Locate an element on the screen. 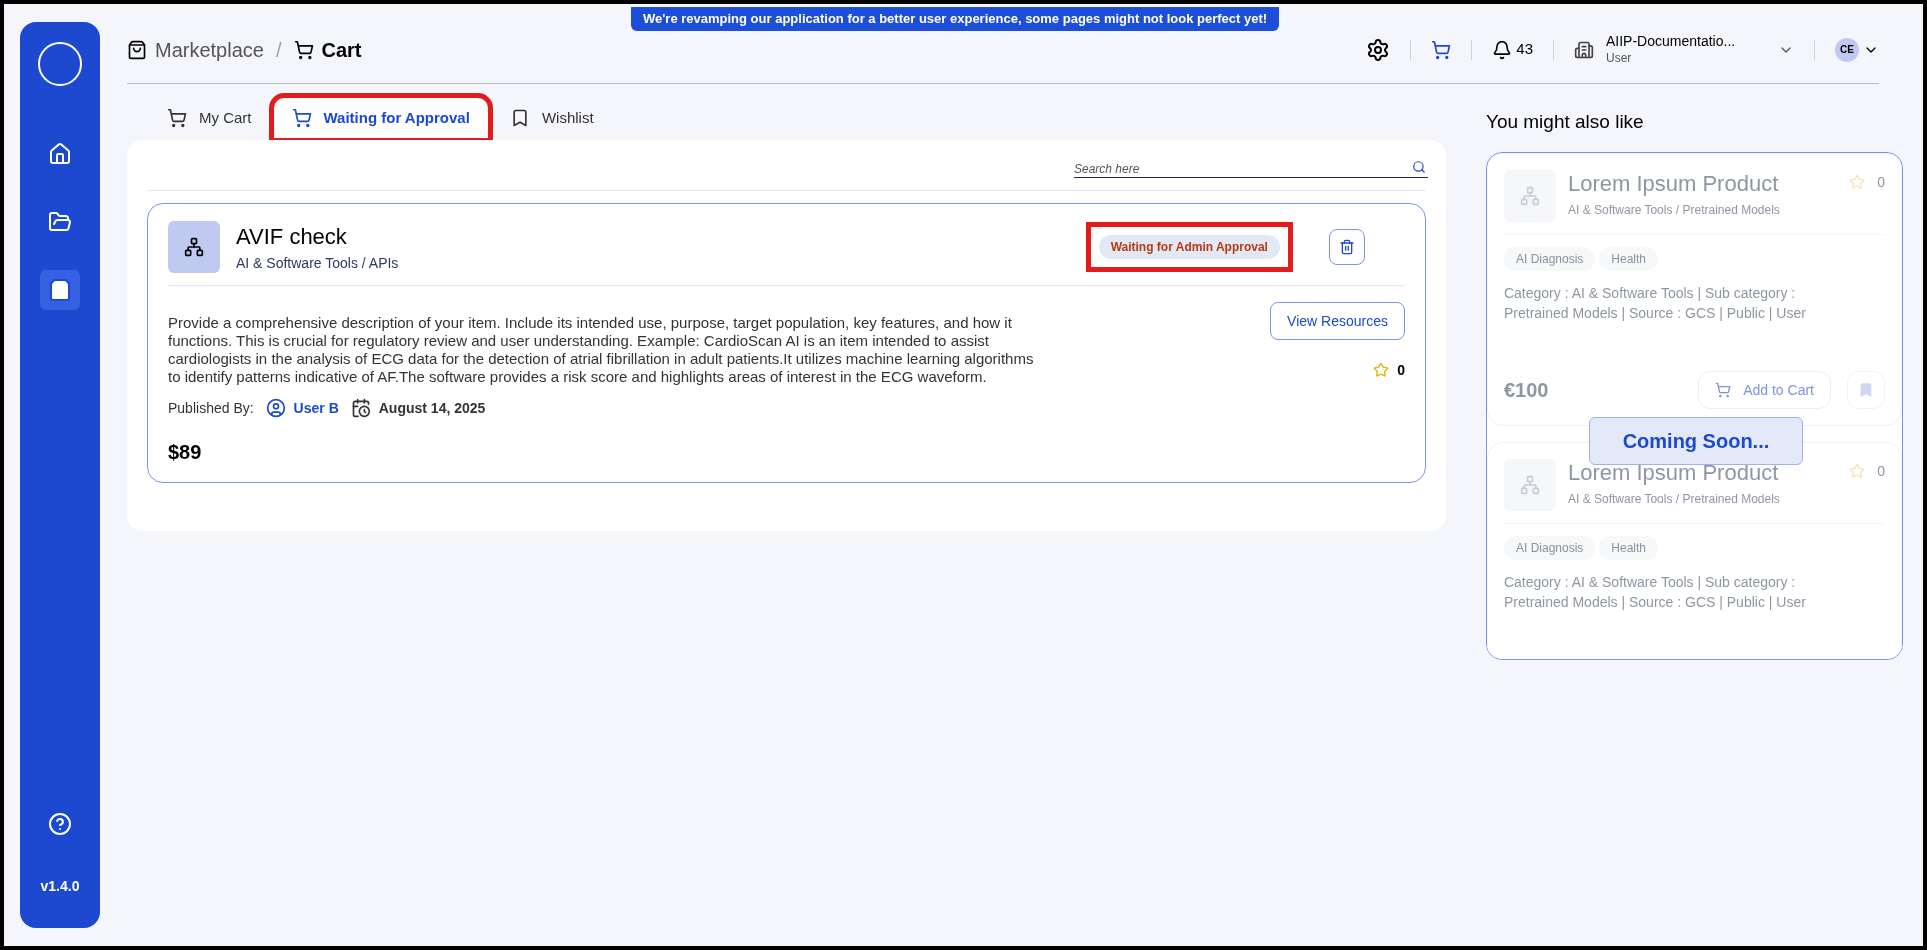 This screenshot has width=1927, height=950. tab: My Cart is located at coordinates (209, 118).